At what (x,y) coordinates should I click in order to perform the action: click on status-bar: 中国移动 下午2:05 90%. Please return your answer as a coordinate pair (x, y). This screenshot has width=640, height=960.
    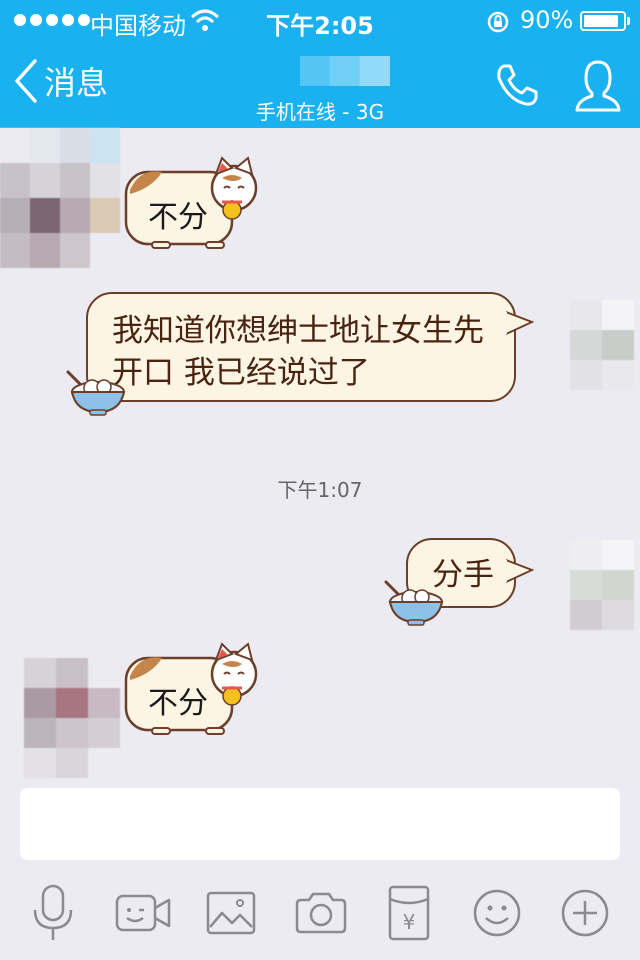
    Looking at the image, I should click on (320, 20).